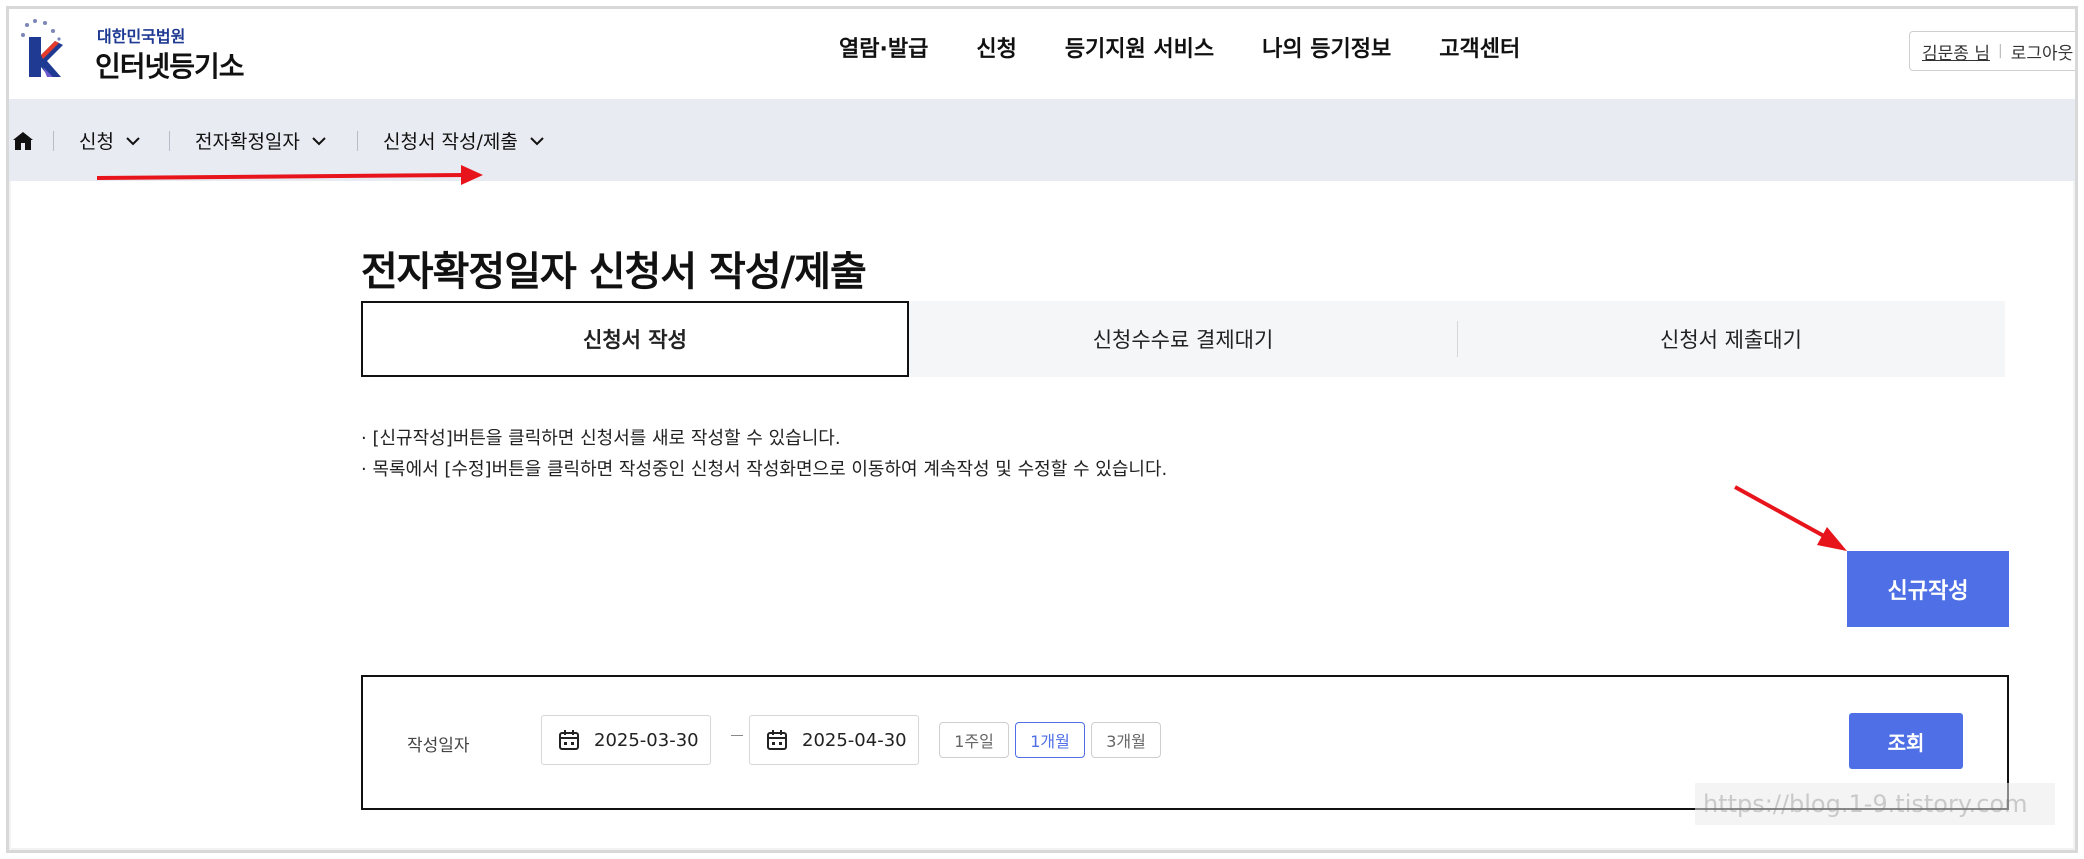 This screenshot has width=2084, height=859. Describe the element at coordinates (1479, 47) in the screenshot. I see `nav-item-customer-center: 고객센터` at that location.